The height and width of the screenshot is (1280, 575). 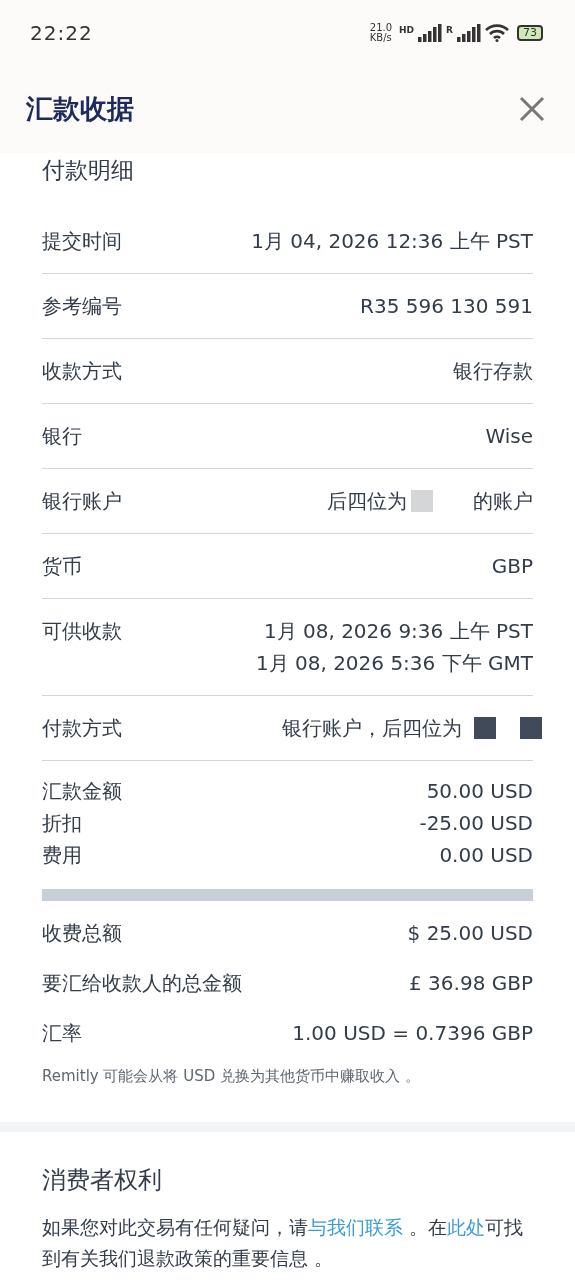 I want to click on detail-value: 的账户, so click(x=503, y=501).